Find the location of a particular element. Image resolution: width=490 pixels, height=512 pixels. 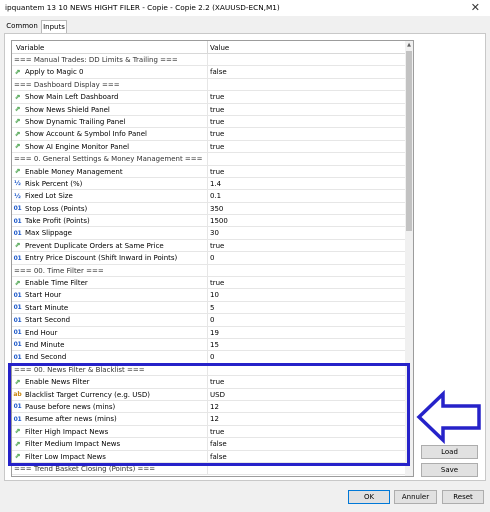

section-header-row: === 00. Time Filter === is located at coordinates (208, 271).